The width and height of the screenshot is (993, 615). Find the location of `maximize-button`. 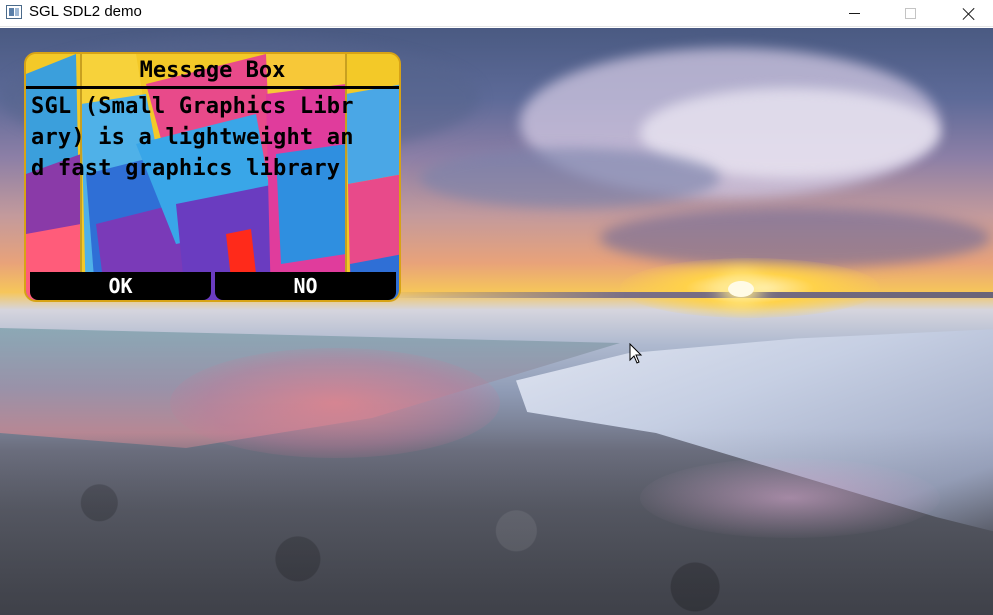

maximize-button is located at coordinates (910, 13).